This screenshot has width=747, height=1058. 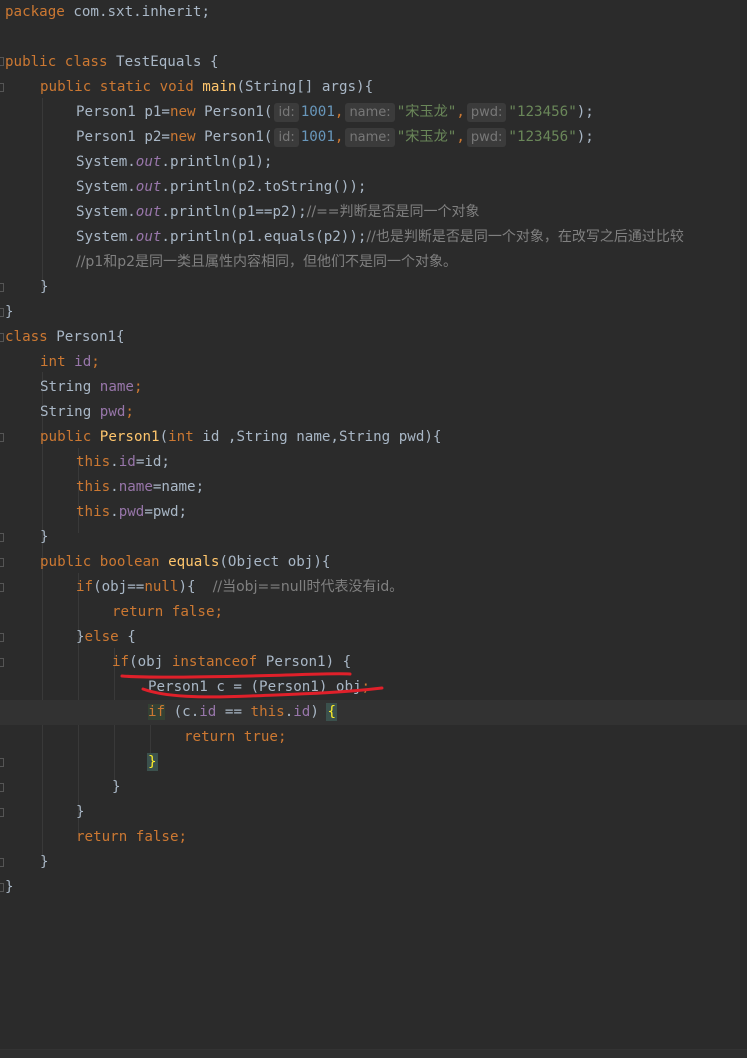 I want to click on code-line-println-p1: System.out.println(p1);, so click(x=136, y=162).